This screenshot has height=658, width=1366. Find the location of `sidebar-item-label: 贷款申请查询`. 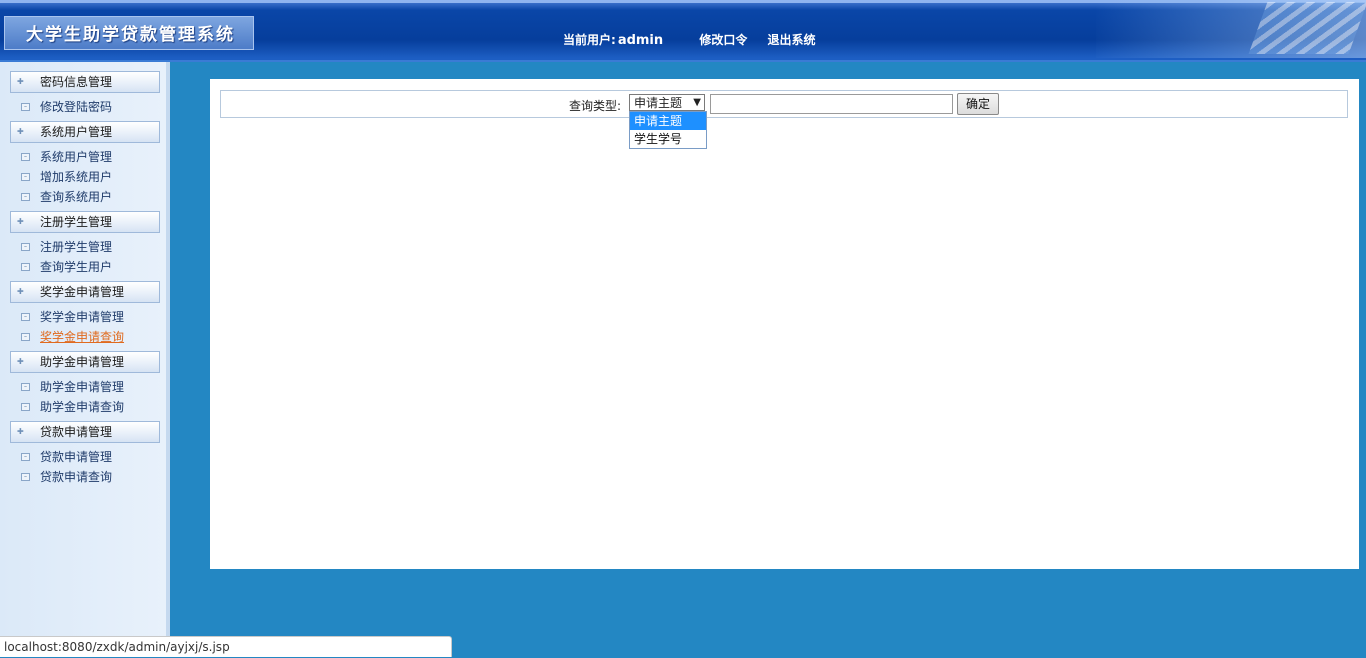

sidebar-item-label: 贷款申请查询 is located at coordinates (76, 477).